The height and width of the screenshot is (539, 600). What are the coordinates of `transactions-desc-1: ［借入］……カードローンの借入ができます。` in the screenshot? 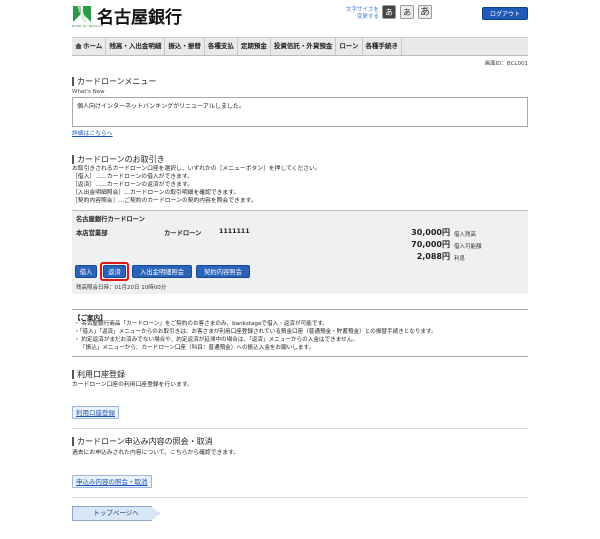 It's located at (132, 177).